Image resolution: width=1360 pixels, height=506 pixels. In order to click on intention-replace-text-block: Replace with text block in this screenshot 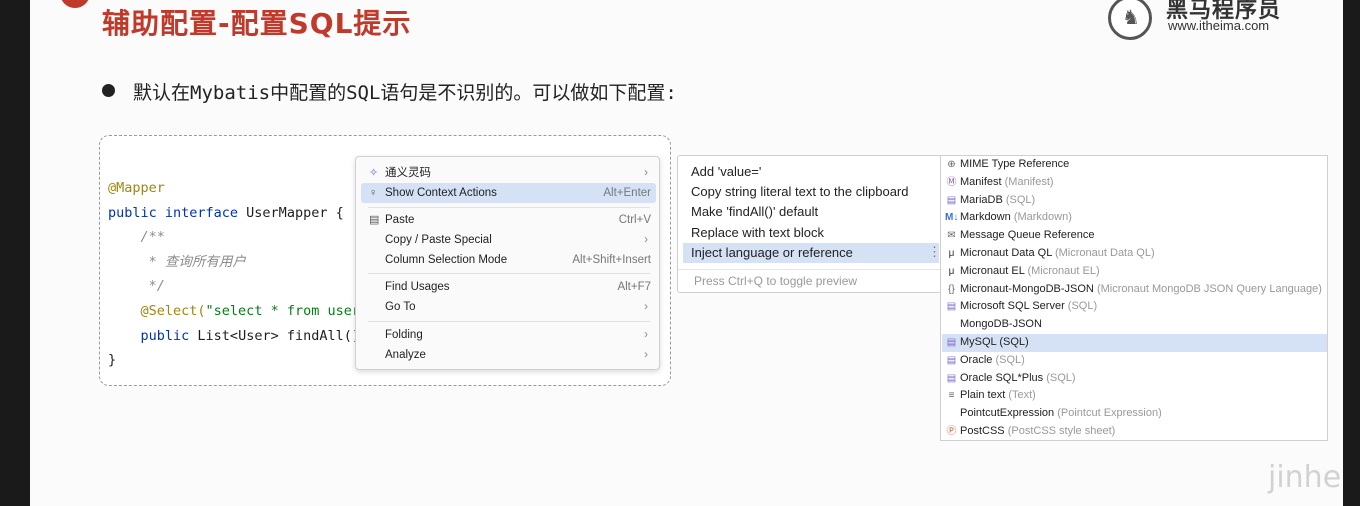, I will do `click(808, 233)`.